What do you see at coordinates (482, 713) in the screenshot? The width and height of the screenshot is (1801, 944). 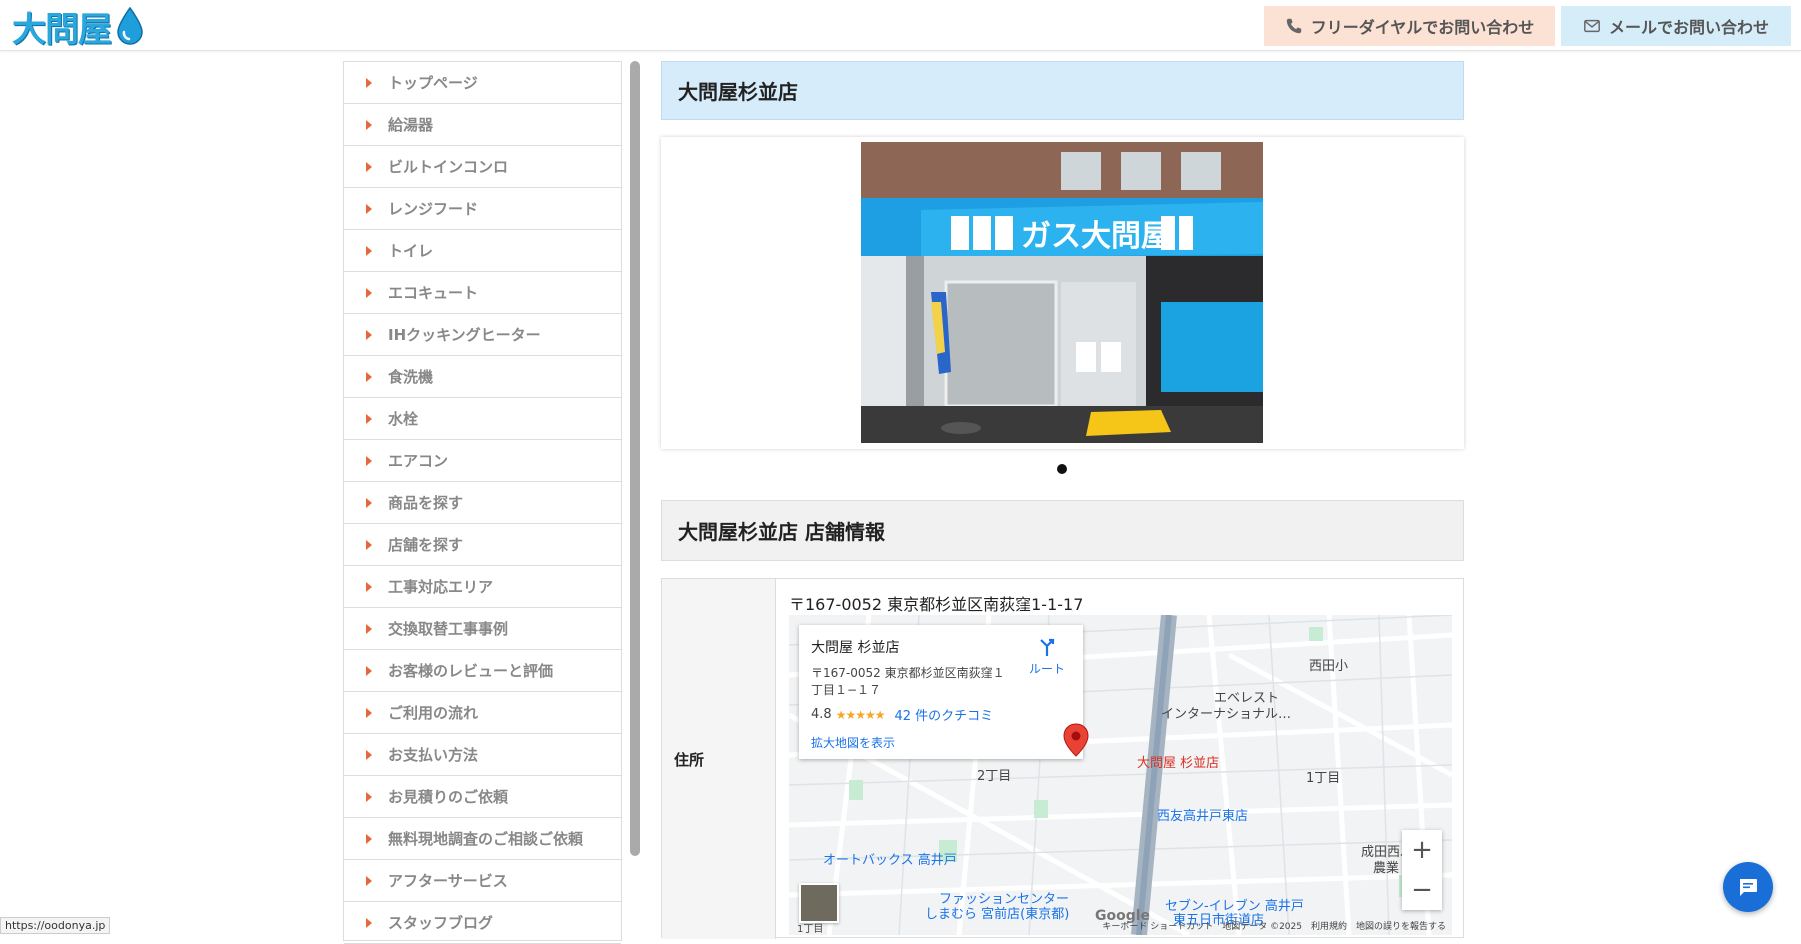 I see `sidebar-item: ご利用の流れ` at bounding box center [482, 713].